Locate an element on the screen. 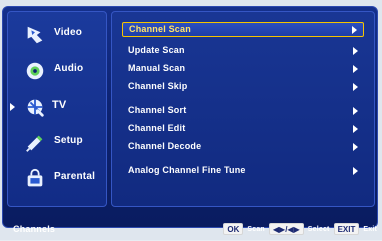  exit-hint: Exit is located at coordinates (370, 229).